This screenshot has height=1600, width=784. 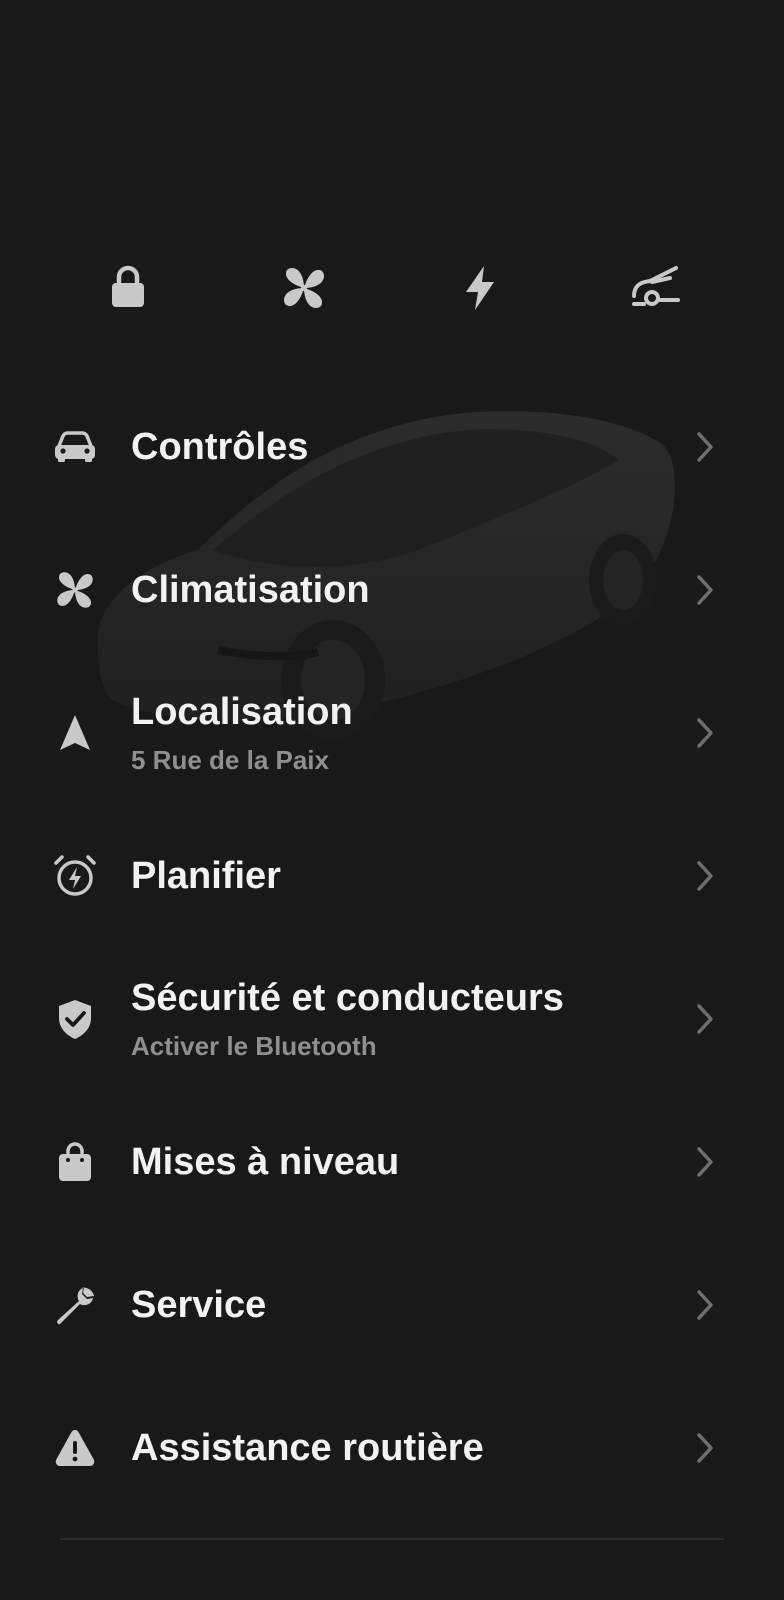 What do you see at coordinates (75, 876) in the screenshot?
I see `alarm-clock-charge-icon` at bounding box center [75, 876].